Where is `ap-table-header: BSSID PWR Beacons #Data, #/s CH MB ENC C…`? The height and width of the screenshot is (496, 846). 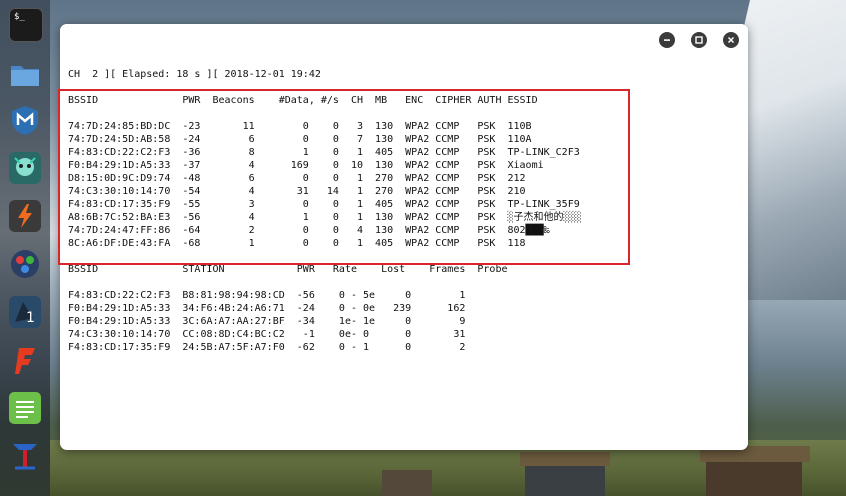 ap-table-header: BSSID PWR Beacons #Data, #/s CH MB ENC C… is located at coordinates (303, 100).